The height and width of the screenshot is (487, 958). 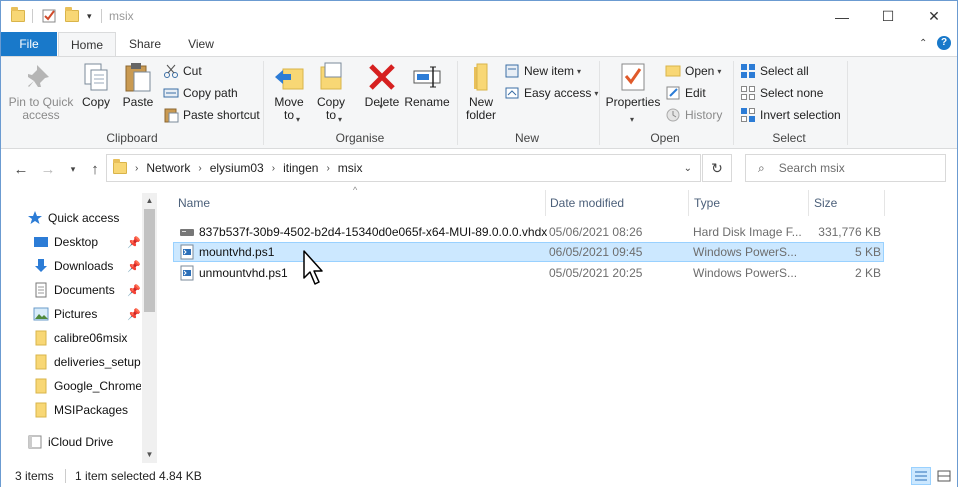 I want to click on file-name: unmountvhd.ps1, so click(x=243, y=273).